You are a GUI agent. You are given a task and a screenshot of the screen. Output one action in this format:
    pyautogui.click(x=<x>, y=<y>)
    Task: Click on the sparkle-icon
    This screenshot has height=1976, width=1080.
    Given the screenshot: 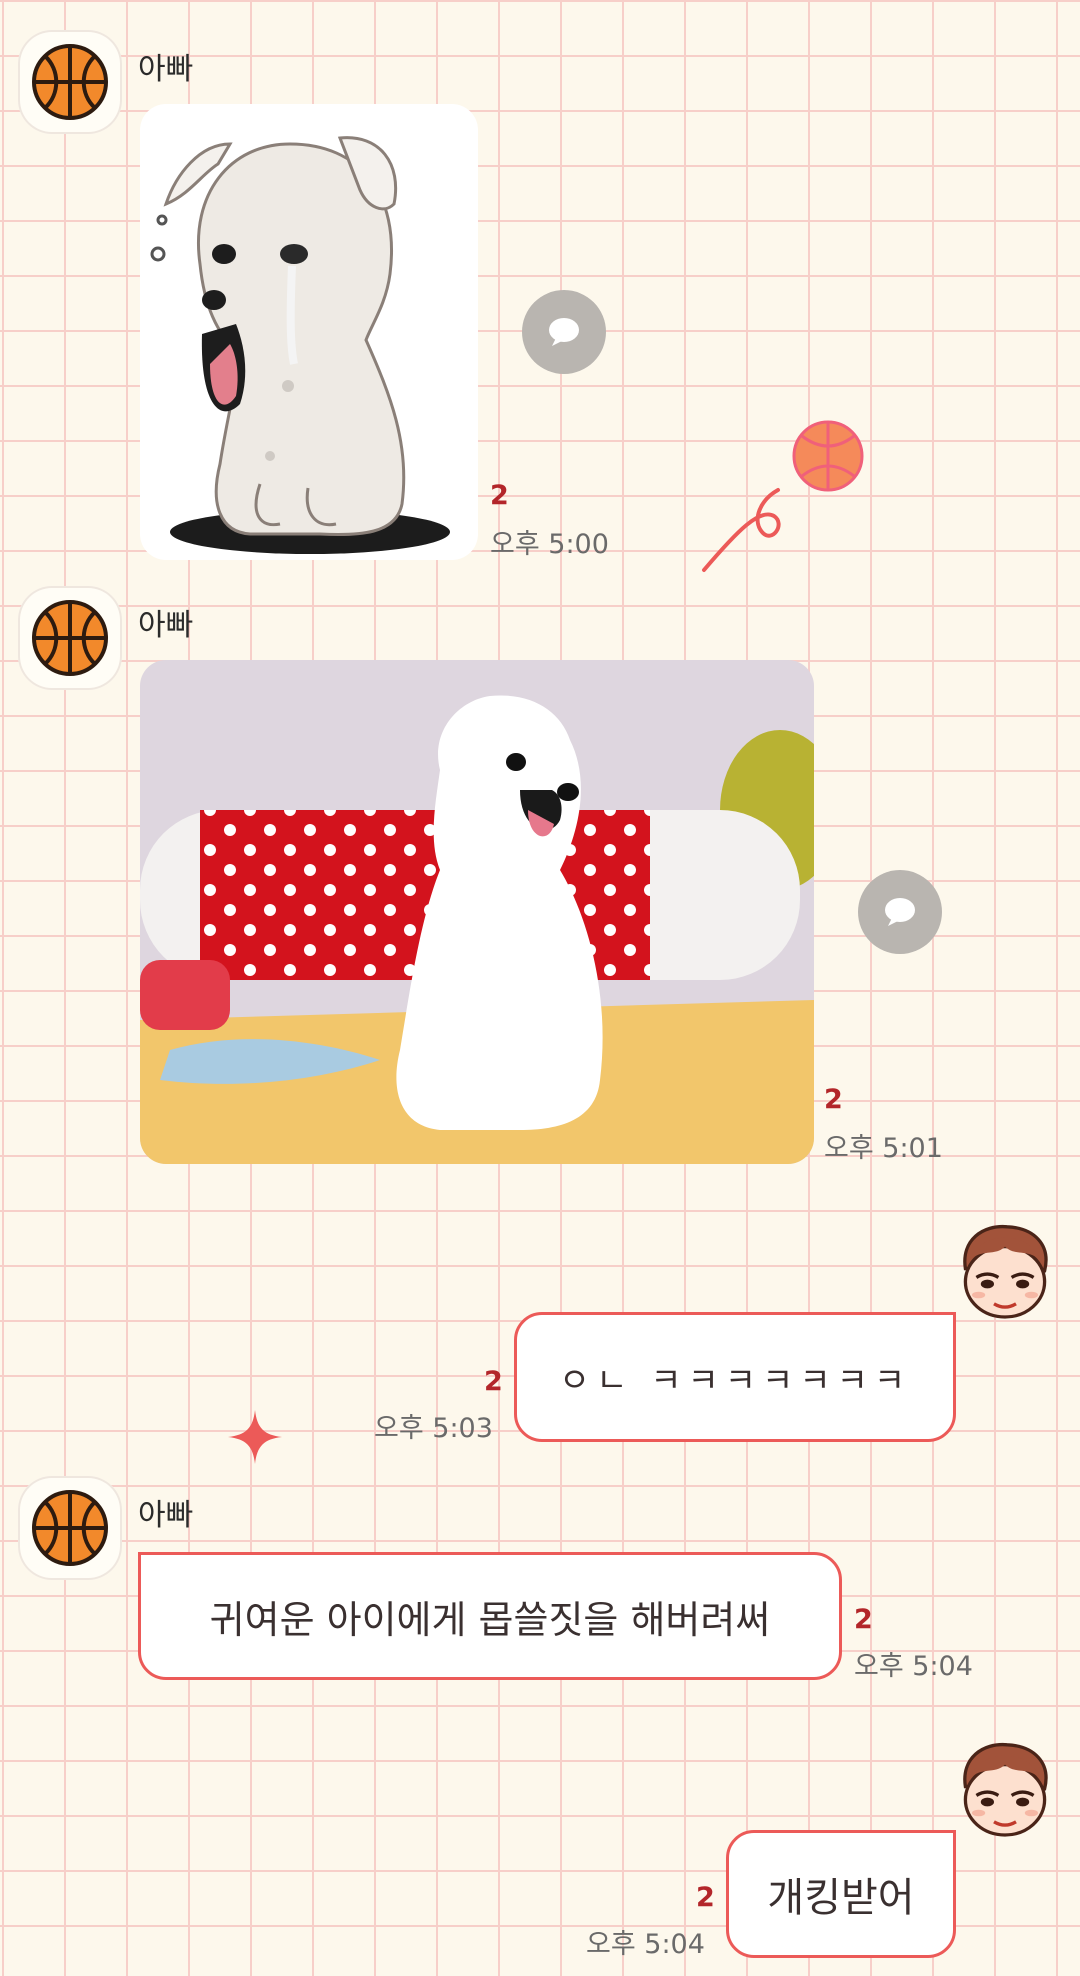 What is the action you would take?
    pyautogui.click(x=255, y=1437)
    